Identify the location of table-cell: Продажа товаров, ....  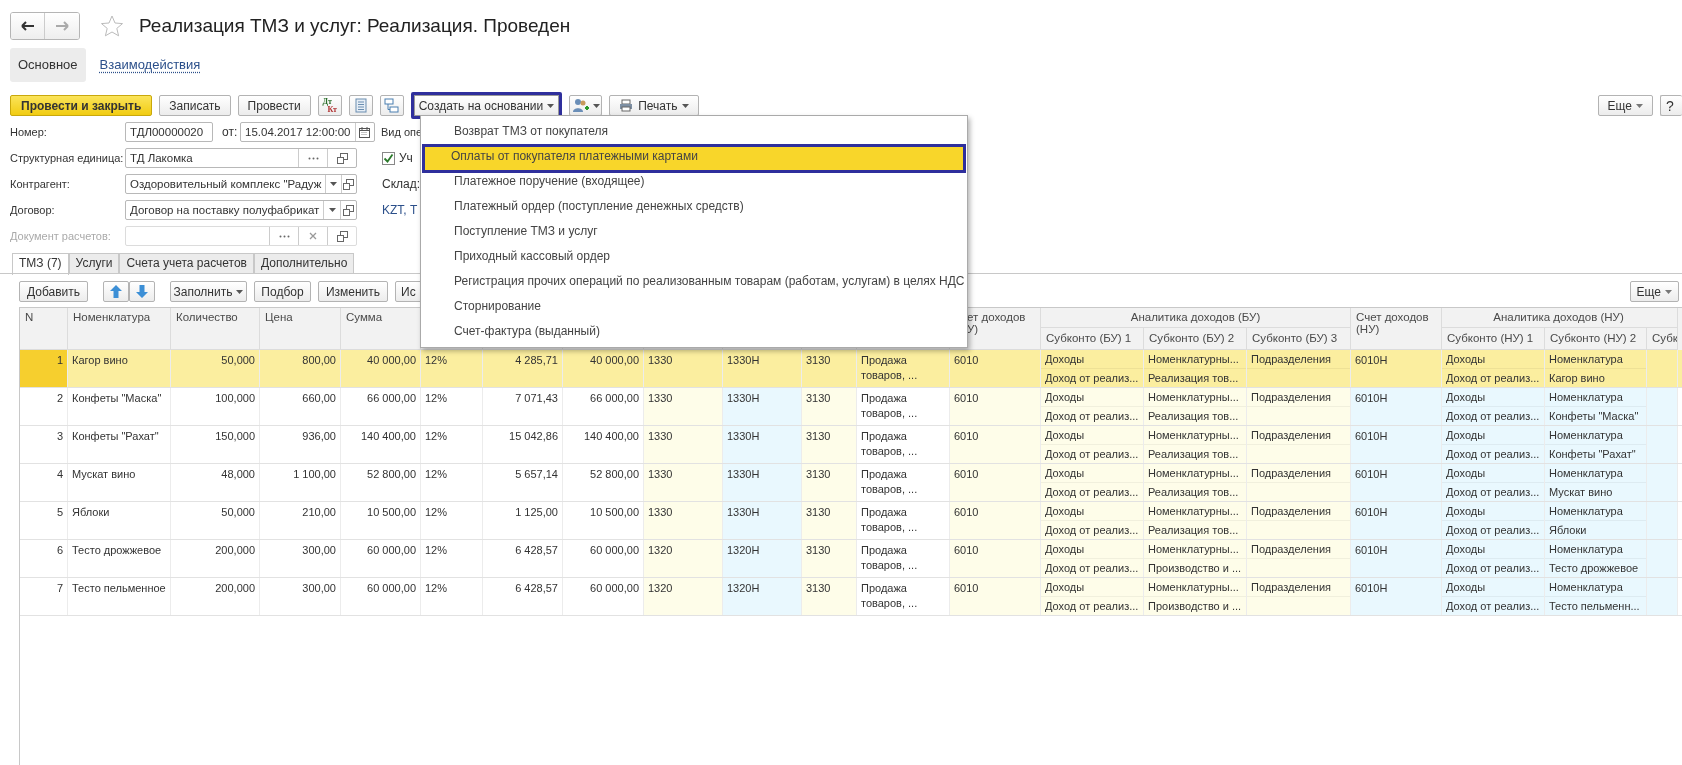
(903, 368).